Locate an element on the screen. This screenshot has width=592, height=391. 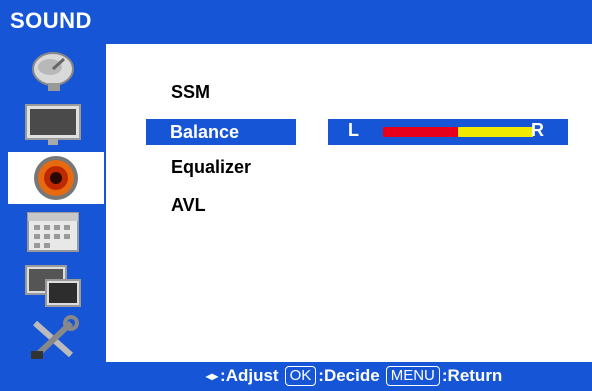
balance-level-fill is located at coordinates (420, 132).